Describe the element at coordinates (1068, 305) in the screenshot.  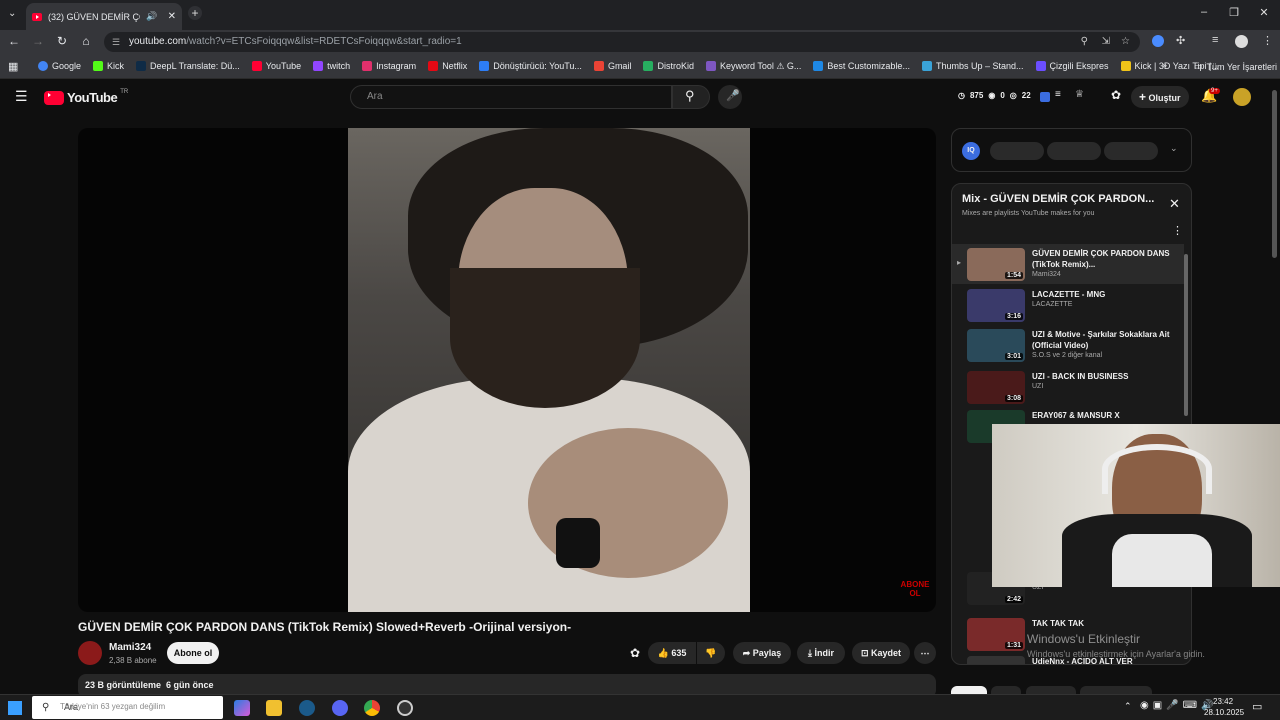
I see `playlist-item: 3:16 LACAZETTE - MNG LACAZETTE` at that location.